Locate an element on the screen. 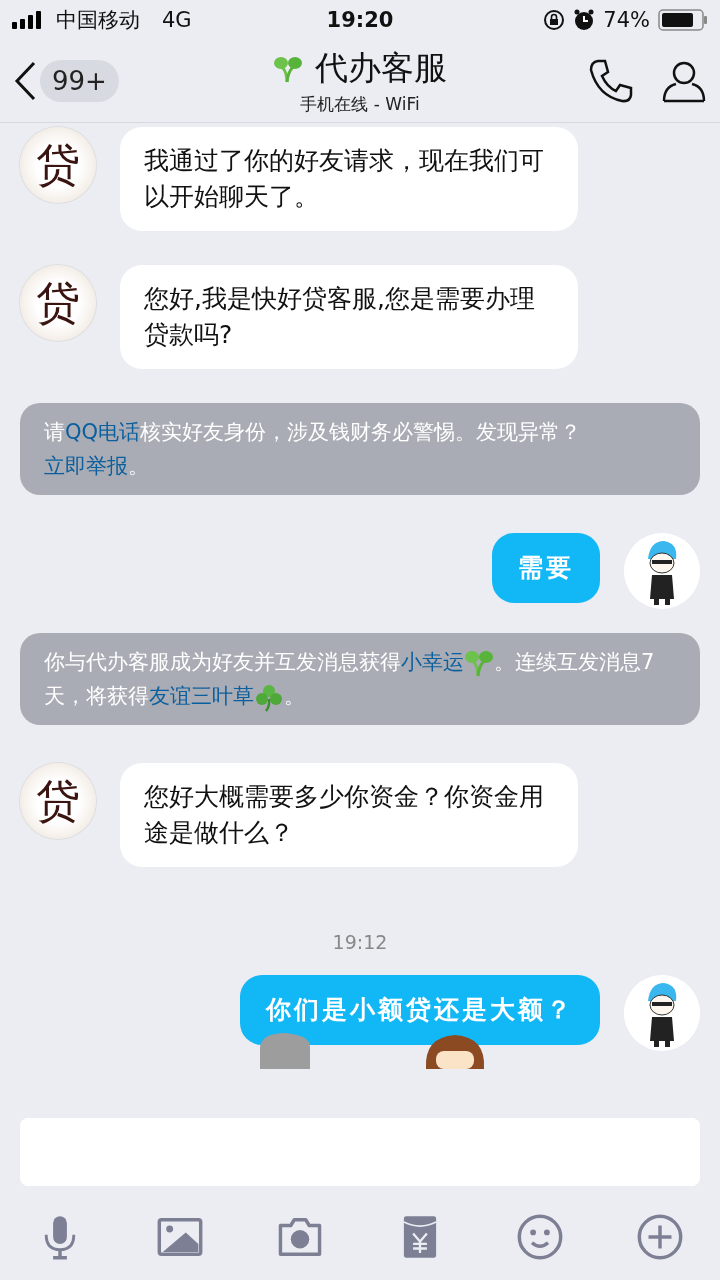 Image resolution: width=720 pixels, height=1280 pixels. clover-icon is located at coordinates (269, 697).